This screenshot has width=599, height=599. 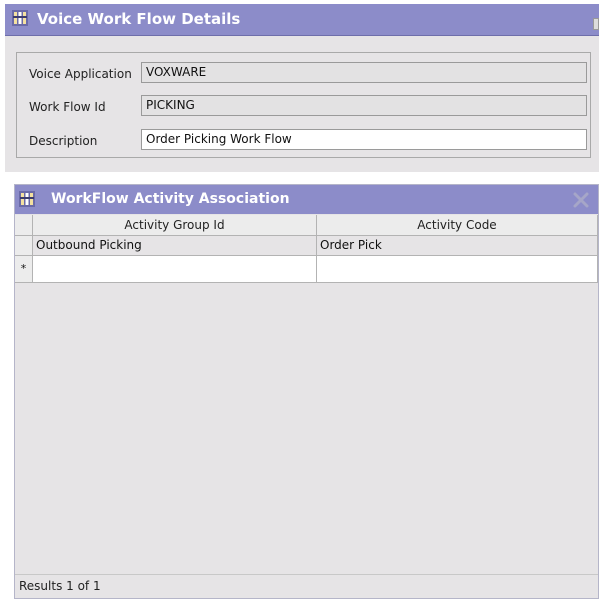 What do you see at coordinates (364, 139) in the screenshot?
I see `description-field: Order Picking Work Flow` at bounding box center [364, 139].